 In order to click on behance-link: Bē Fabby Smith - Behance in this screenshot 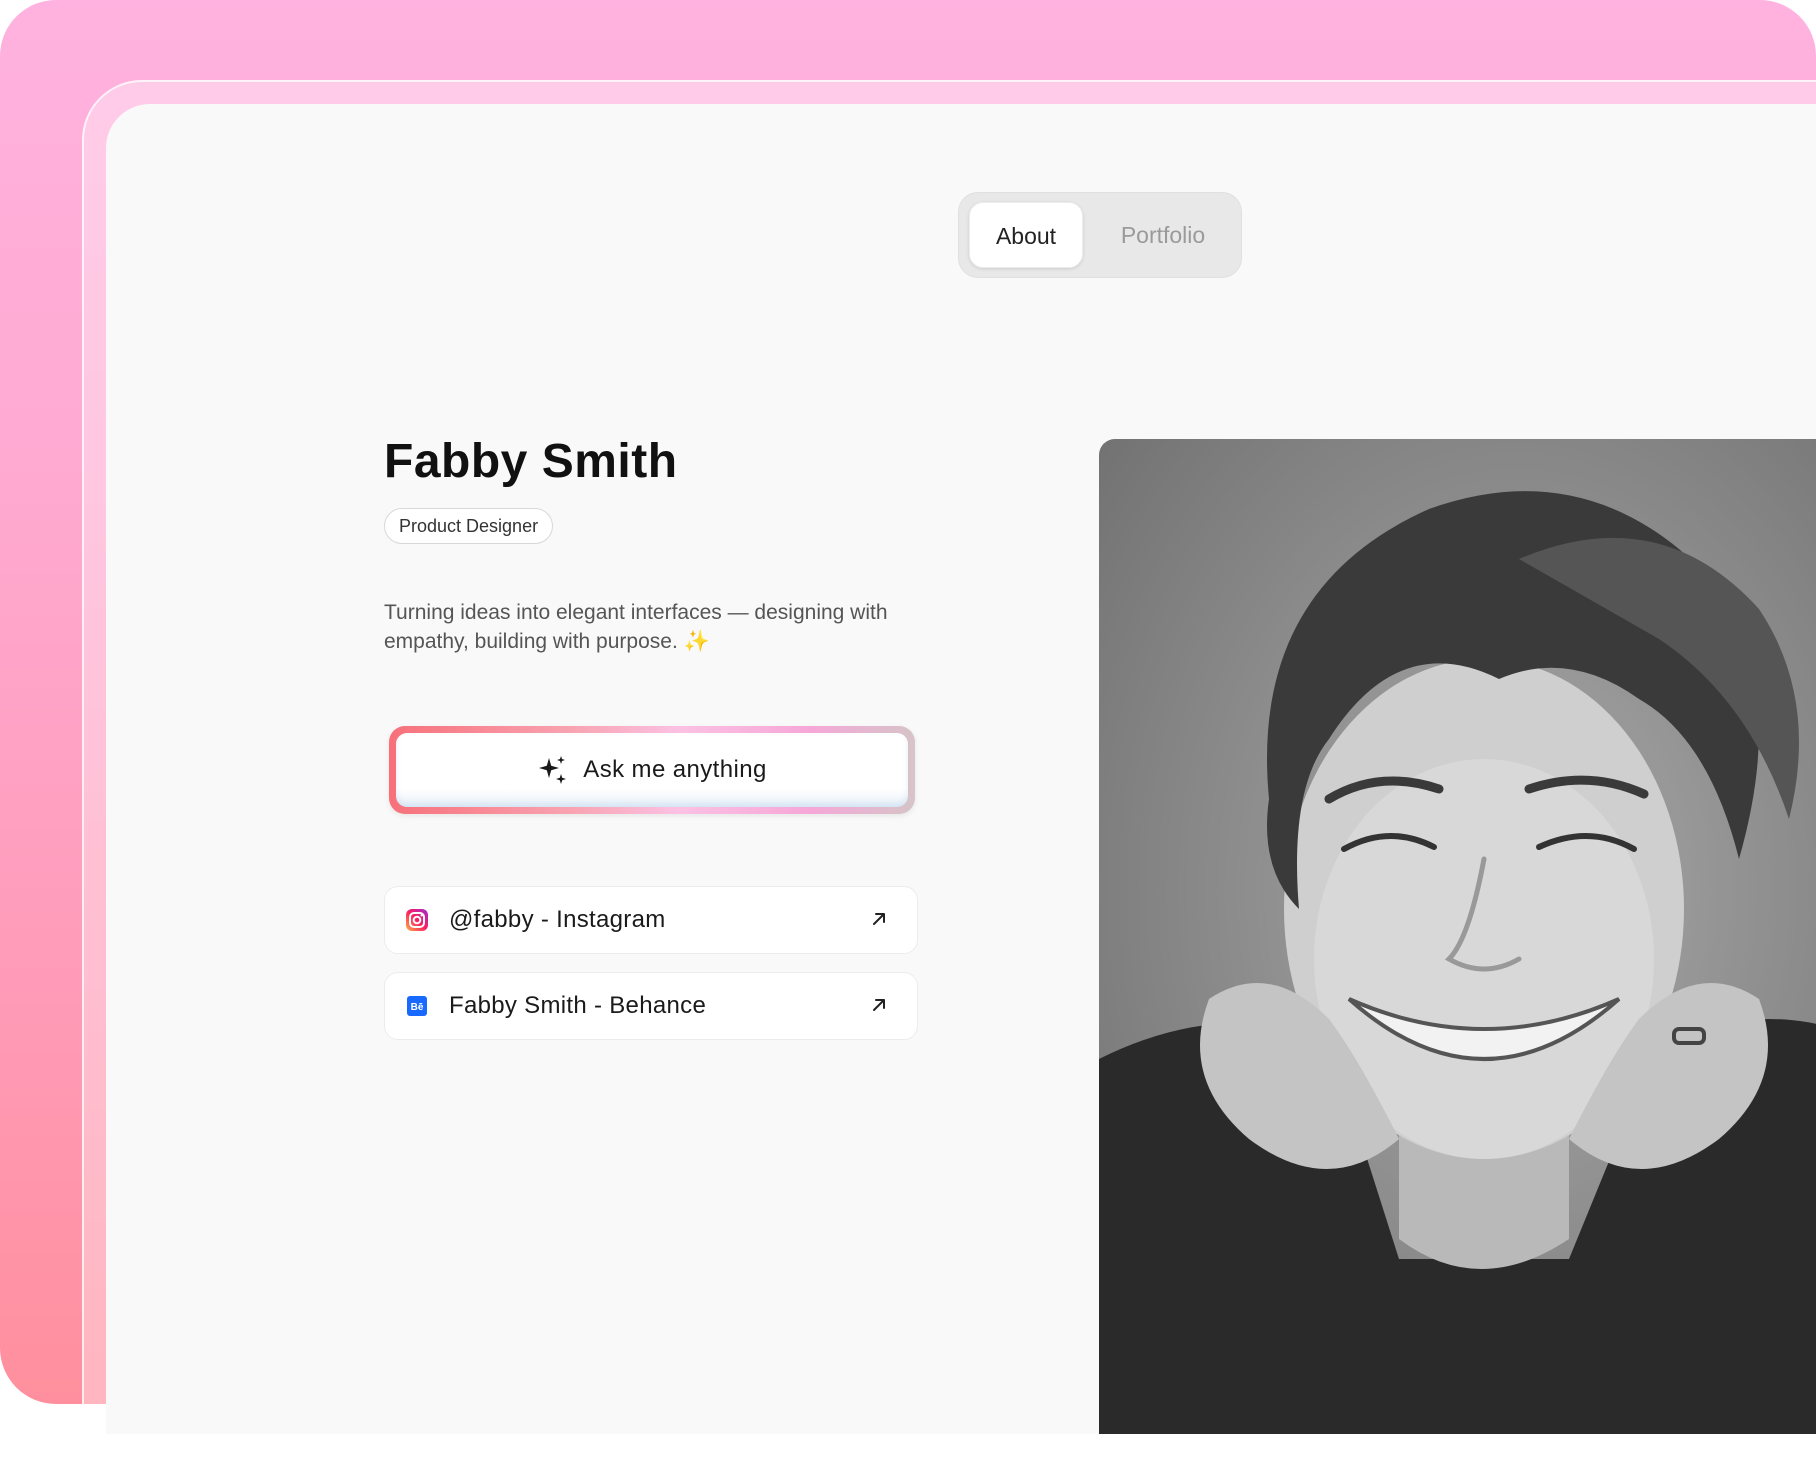, I will do `click(651, 1006)`.